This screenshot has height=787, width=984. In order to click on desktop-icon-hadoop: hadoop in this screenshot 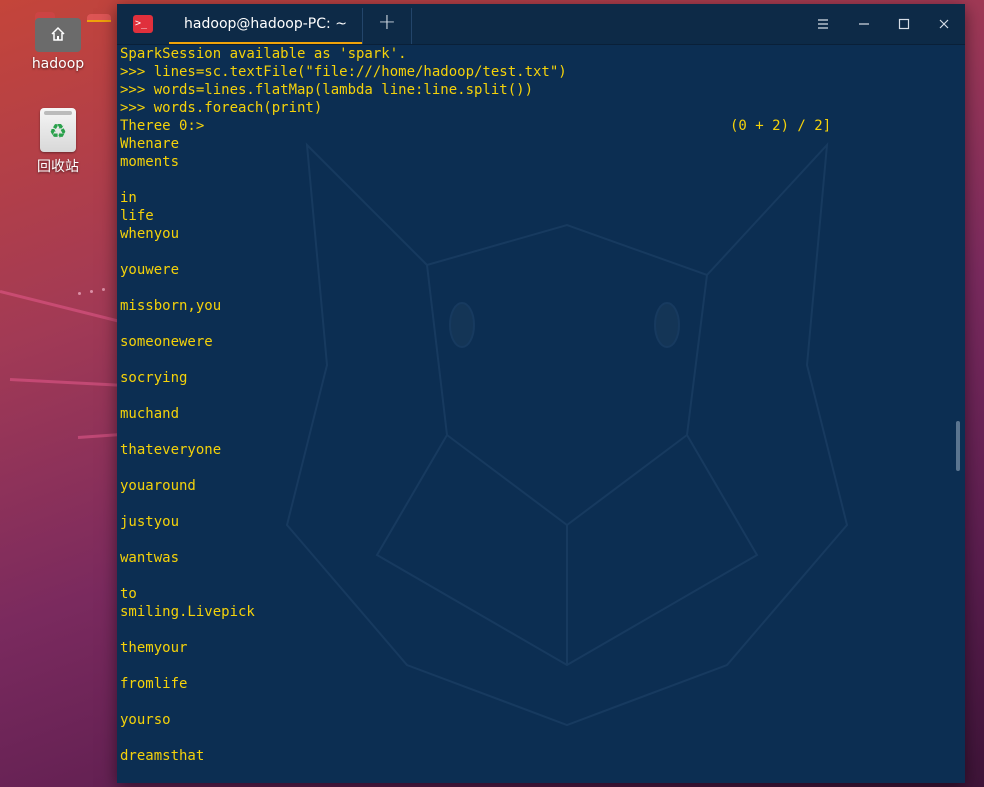, I will do `click(64, 42)`.